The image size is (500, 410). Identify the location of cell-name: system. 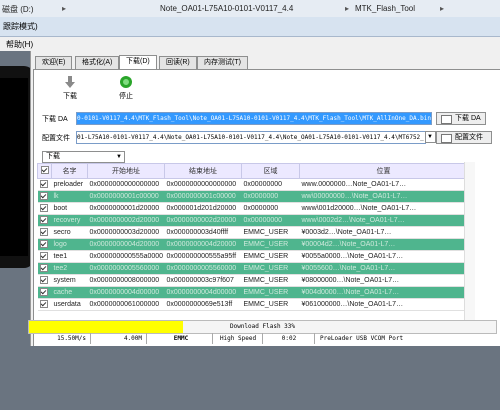
(69, 280).